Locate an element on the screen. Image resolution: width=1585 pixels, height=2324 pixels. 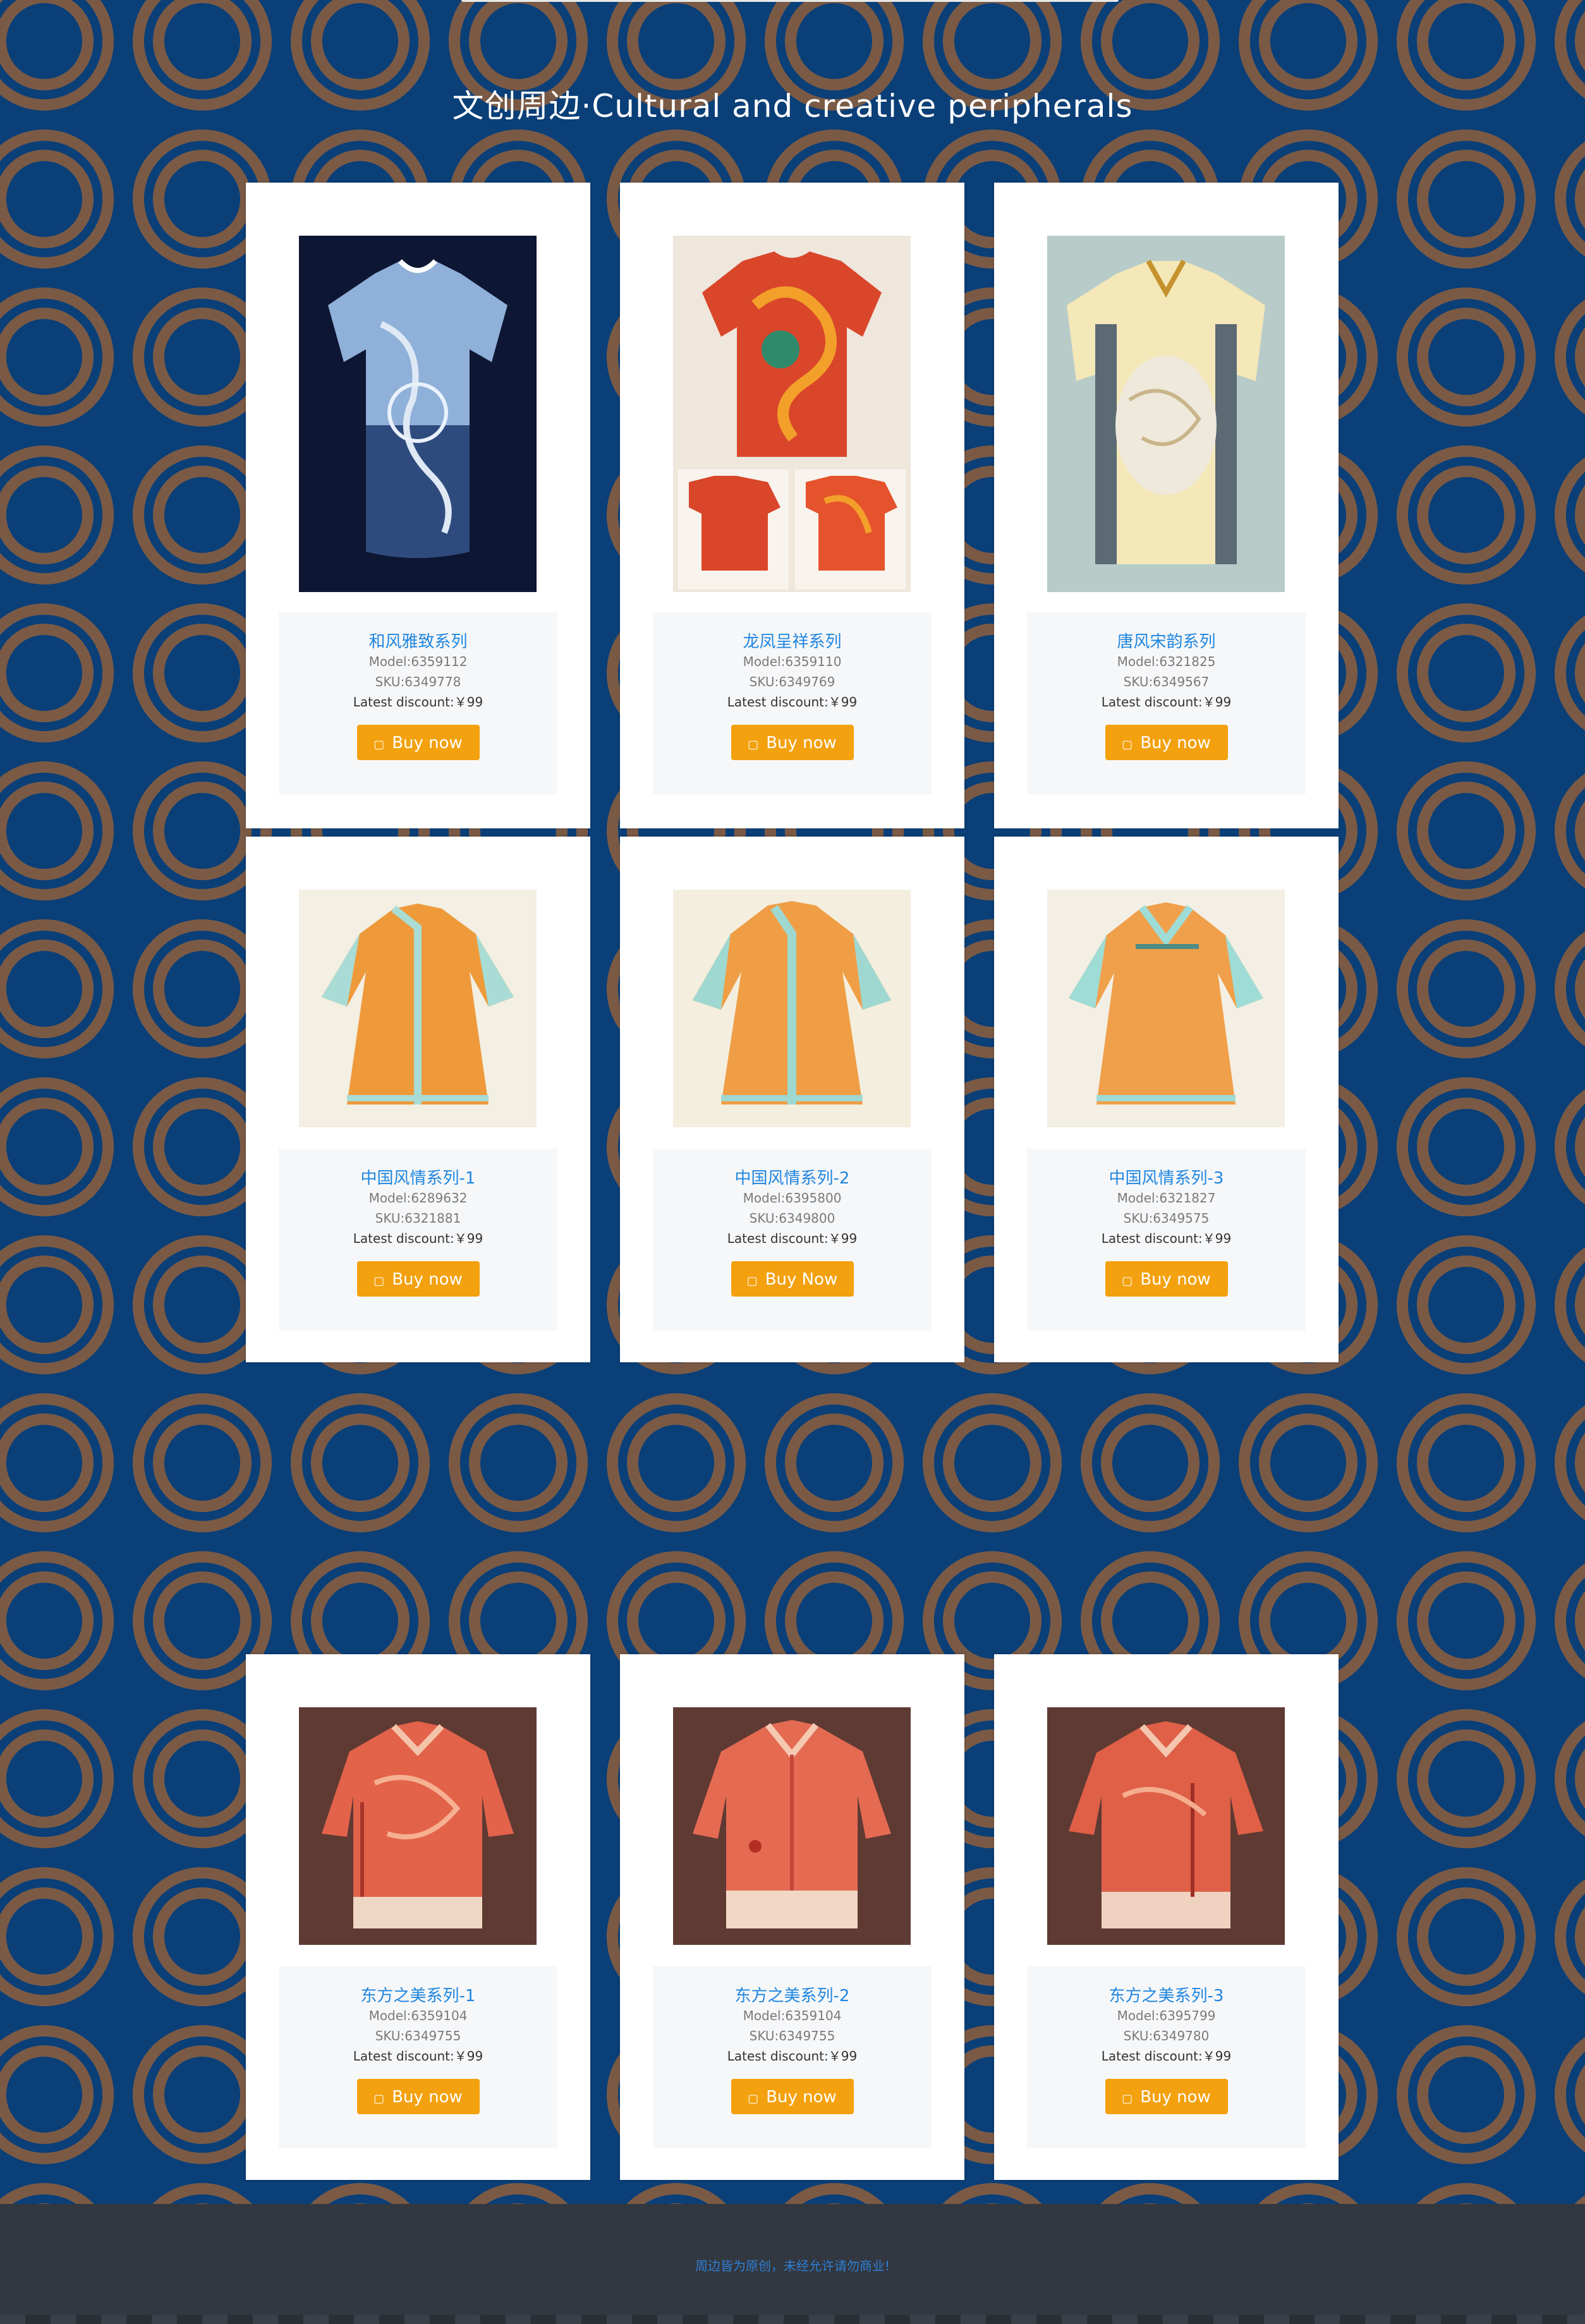
buy-now-label: Buy Now is located at coordinates (802, 1279).